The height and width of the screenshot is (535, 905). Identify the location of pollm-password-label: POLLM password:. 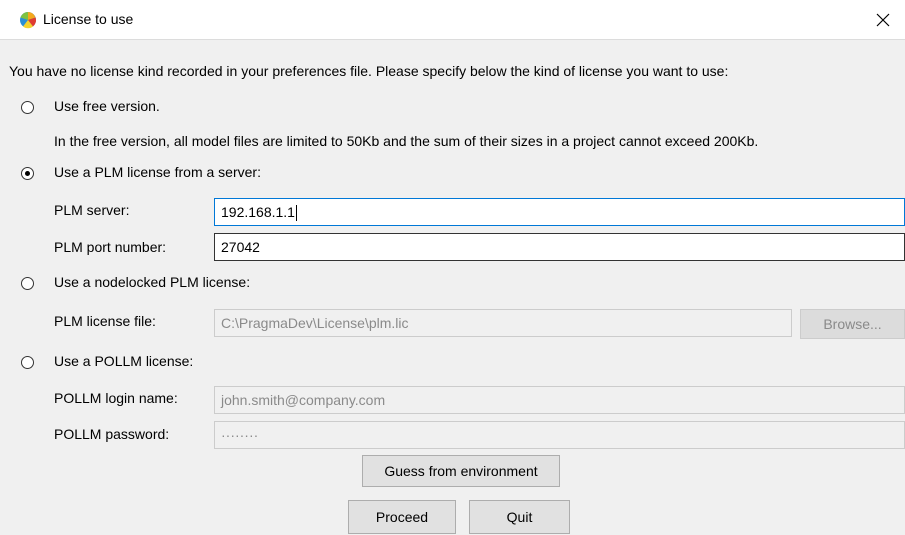
(112, 434).